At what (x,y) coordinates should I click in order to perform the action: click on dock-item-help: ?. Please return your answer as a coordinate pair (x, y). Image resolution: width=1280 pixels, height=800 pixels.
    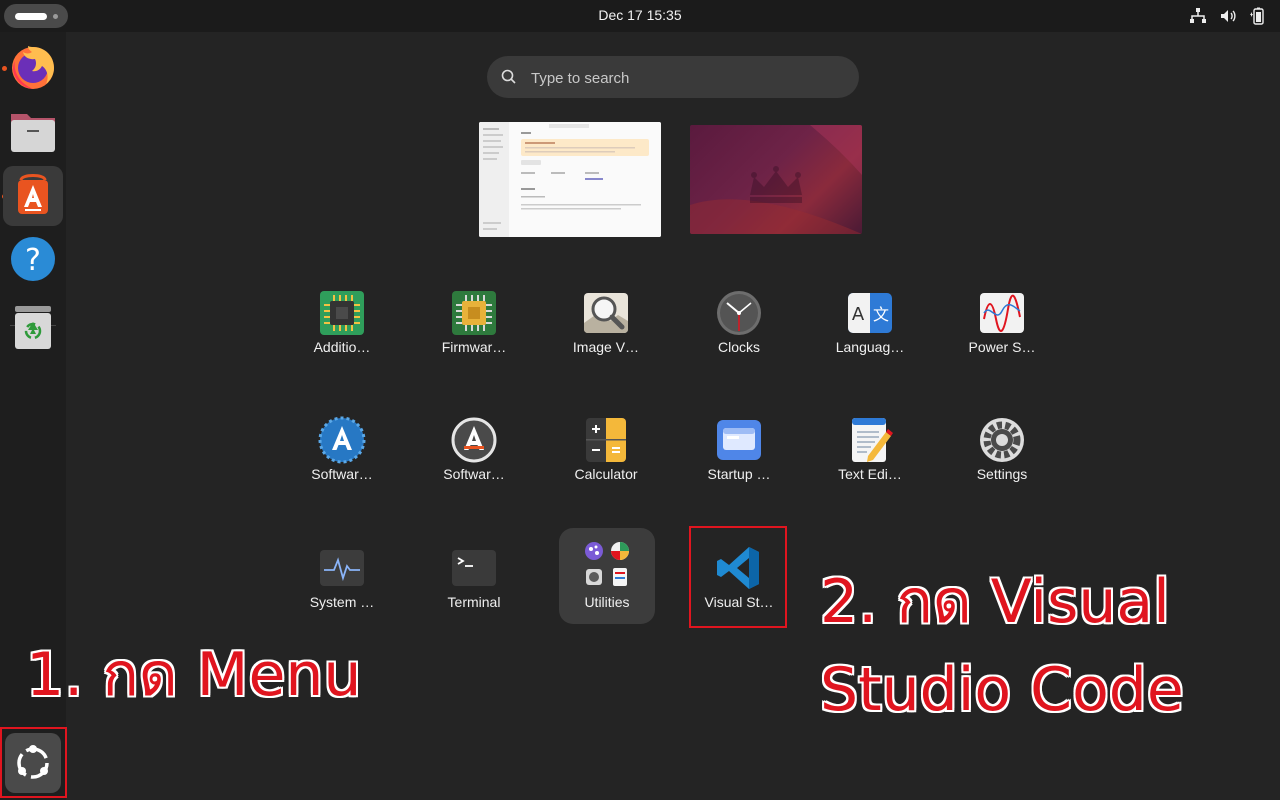
    Looking at the image, I should click on (33, 259).